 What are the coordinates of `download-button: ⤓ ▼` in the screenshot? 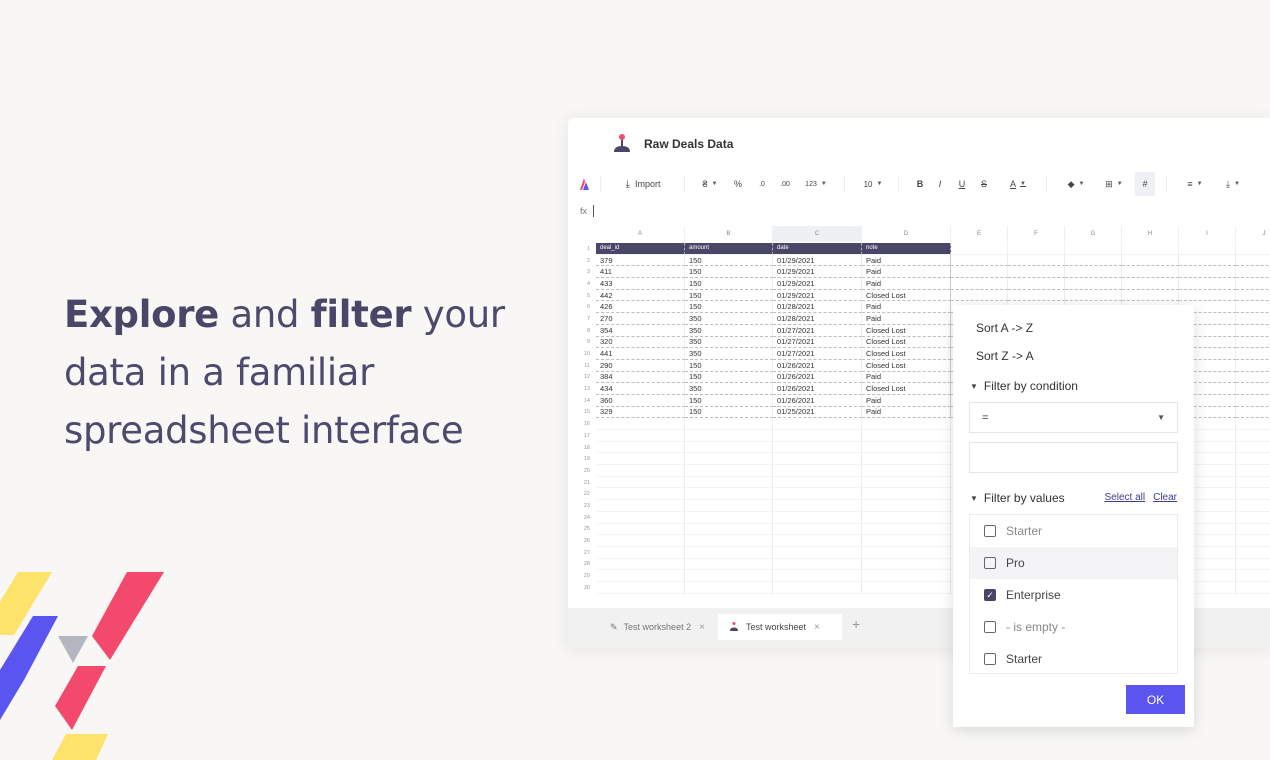 It's located at (1233, 184).